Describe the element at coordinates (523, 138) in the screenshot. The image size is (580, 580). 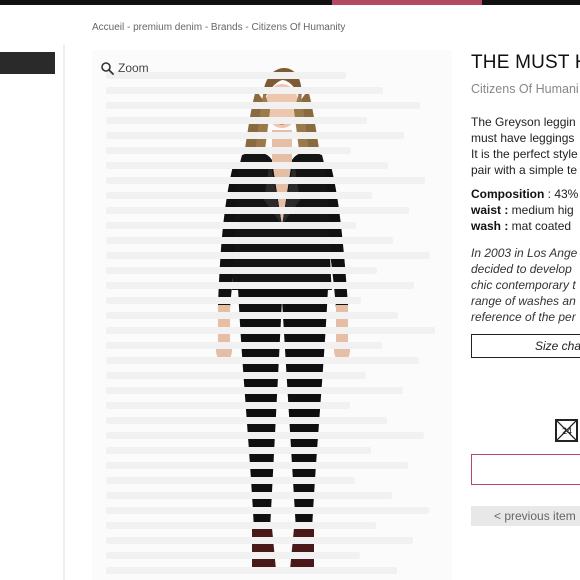
I see `description-line: must have leggings` at that location.